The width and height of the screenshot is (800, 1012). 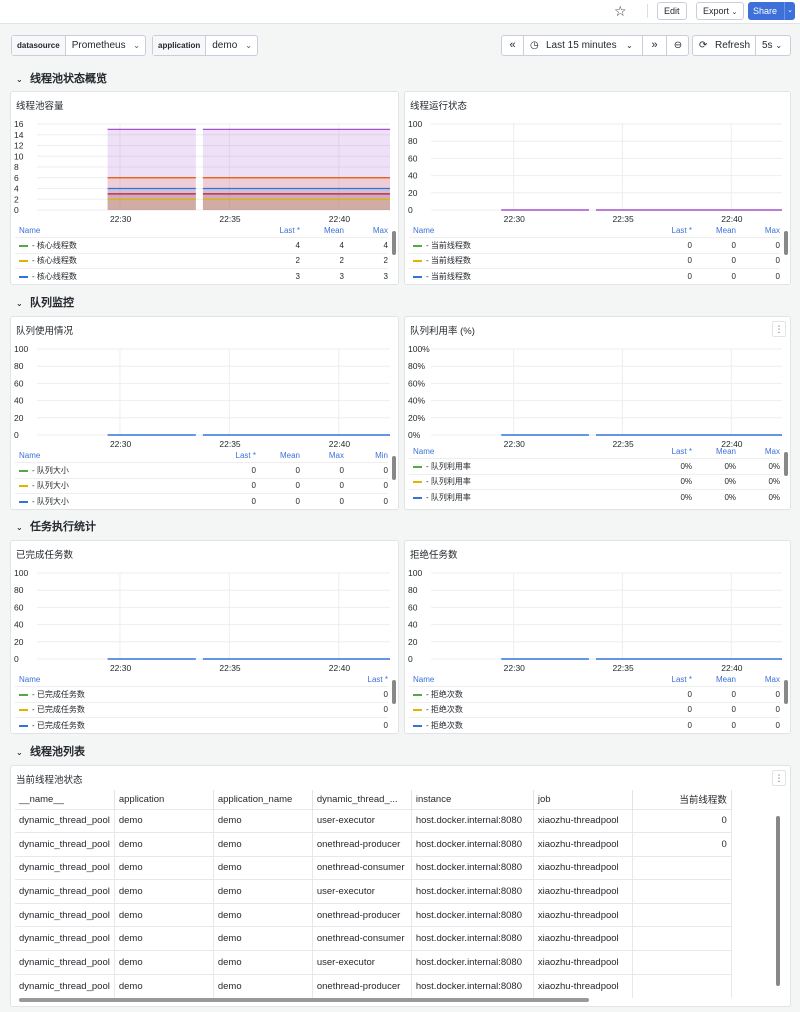 I want to click on y-tick-label: 14, so click(x=19, y=135).